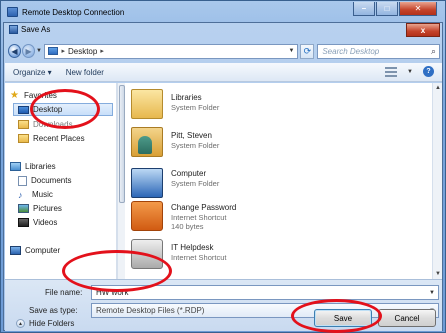  I want to click on sidebar-item-libraries: Libraries, so click(33, 166).